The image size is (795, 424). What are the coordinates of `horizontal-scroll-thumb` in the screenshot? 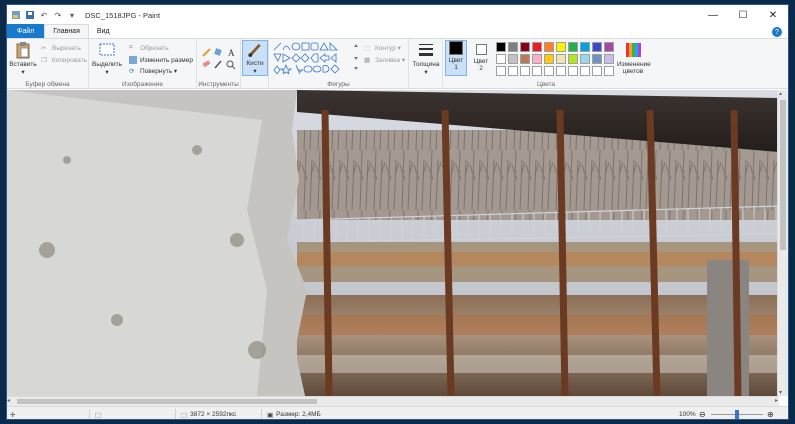 It's located at (167, 401).